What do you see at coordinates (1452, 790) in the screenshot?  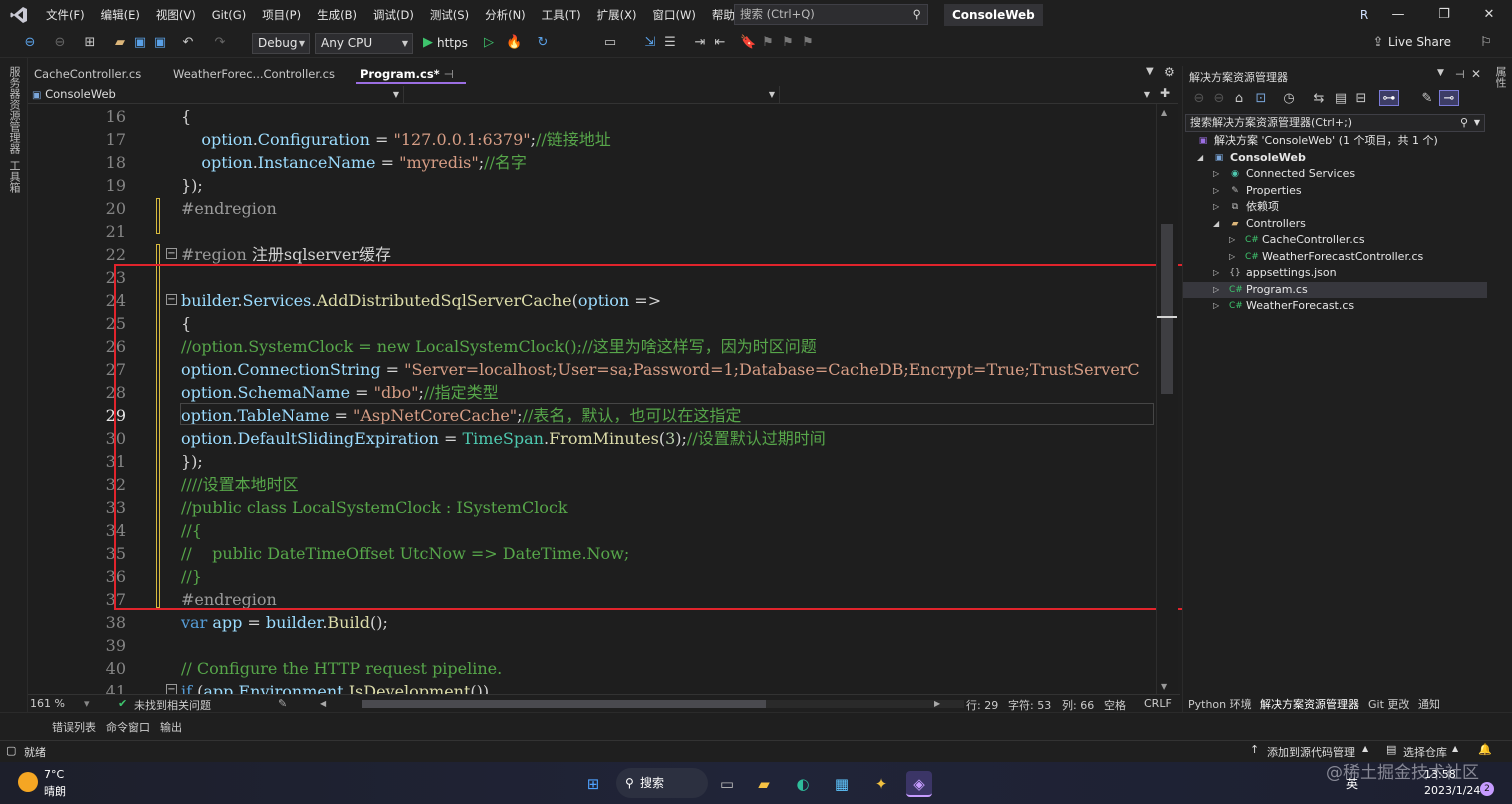 I see `clock-date: 2023/1/24` at bounding box center [1452, 790].